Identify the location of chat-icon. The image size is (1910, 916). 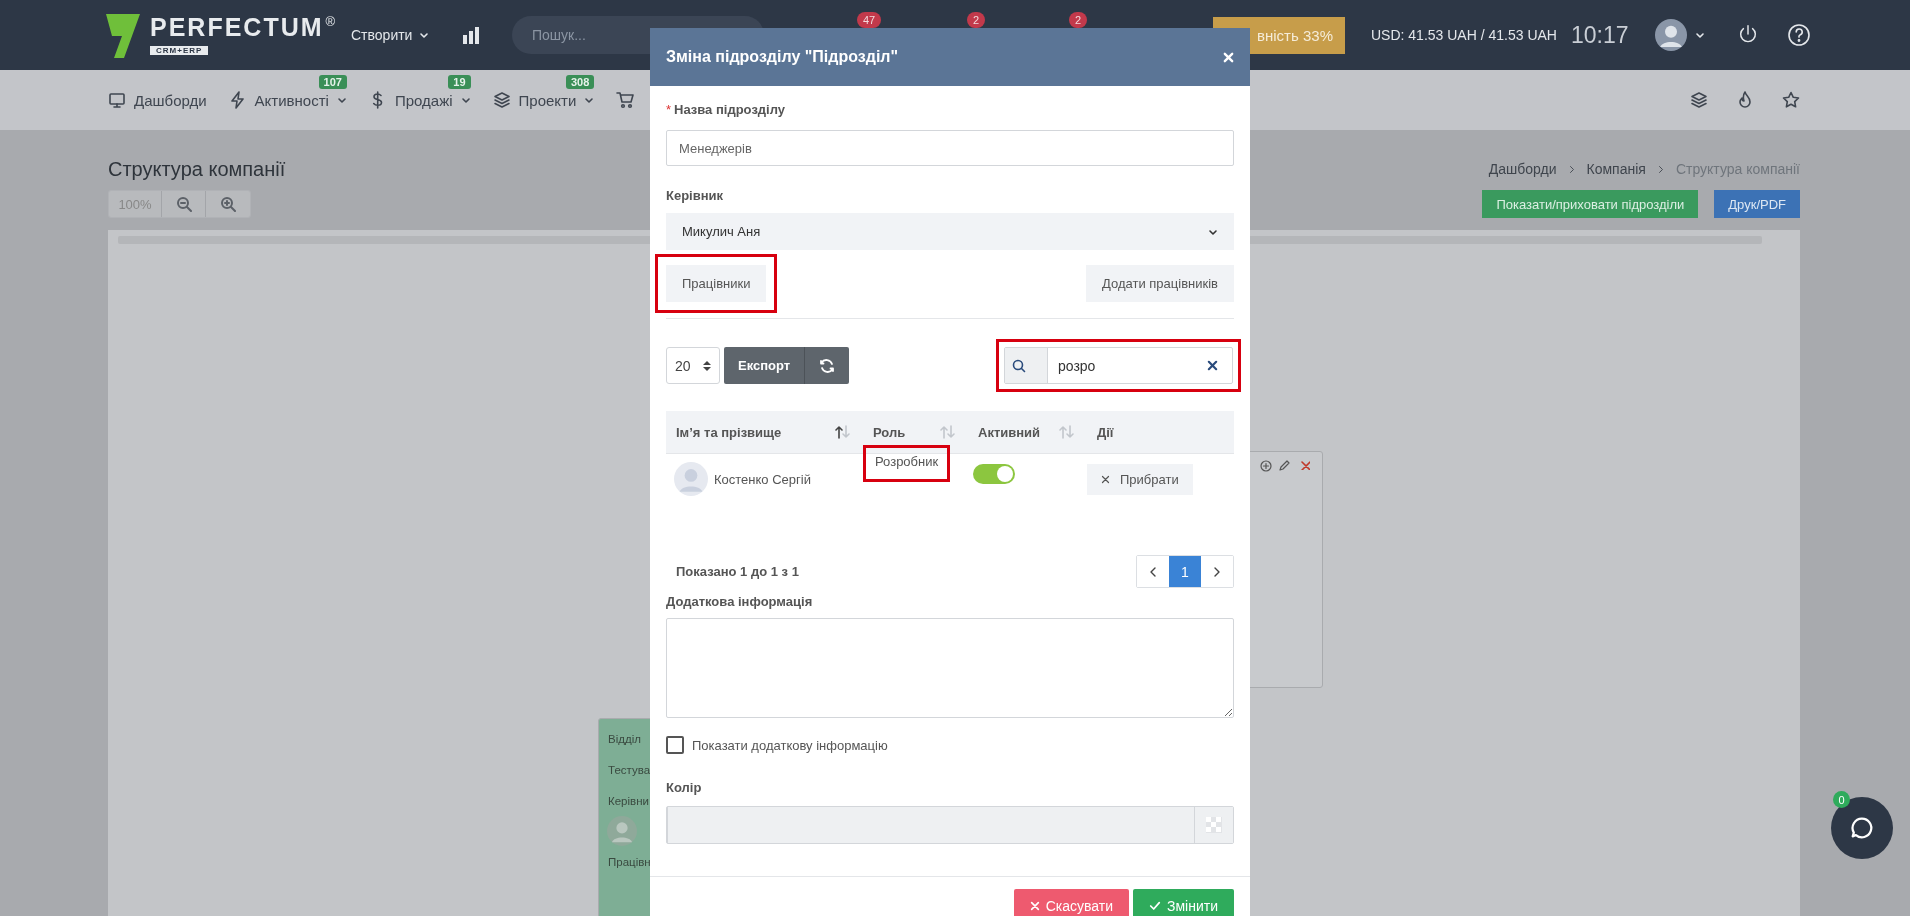
(1862, 828).